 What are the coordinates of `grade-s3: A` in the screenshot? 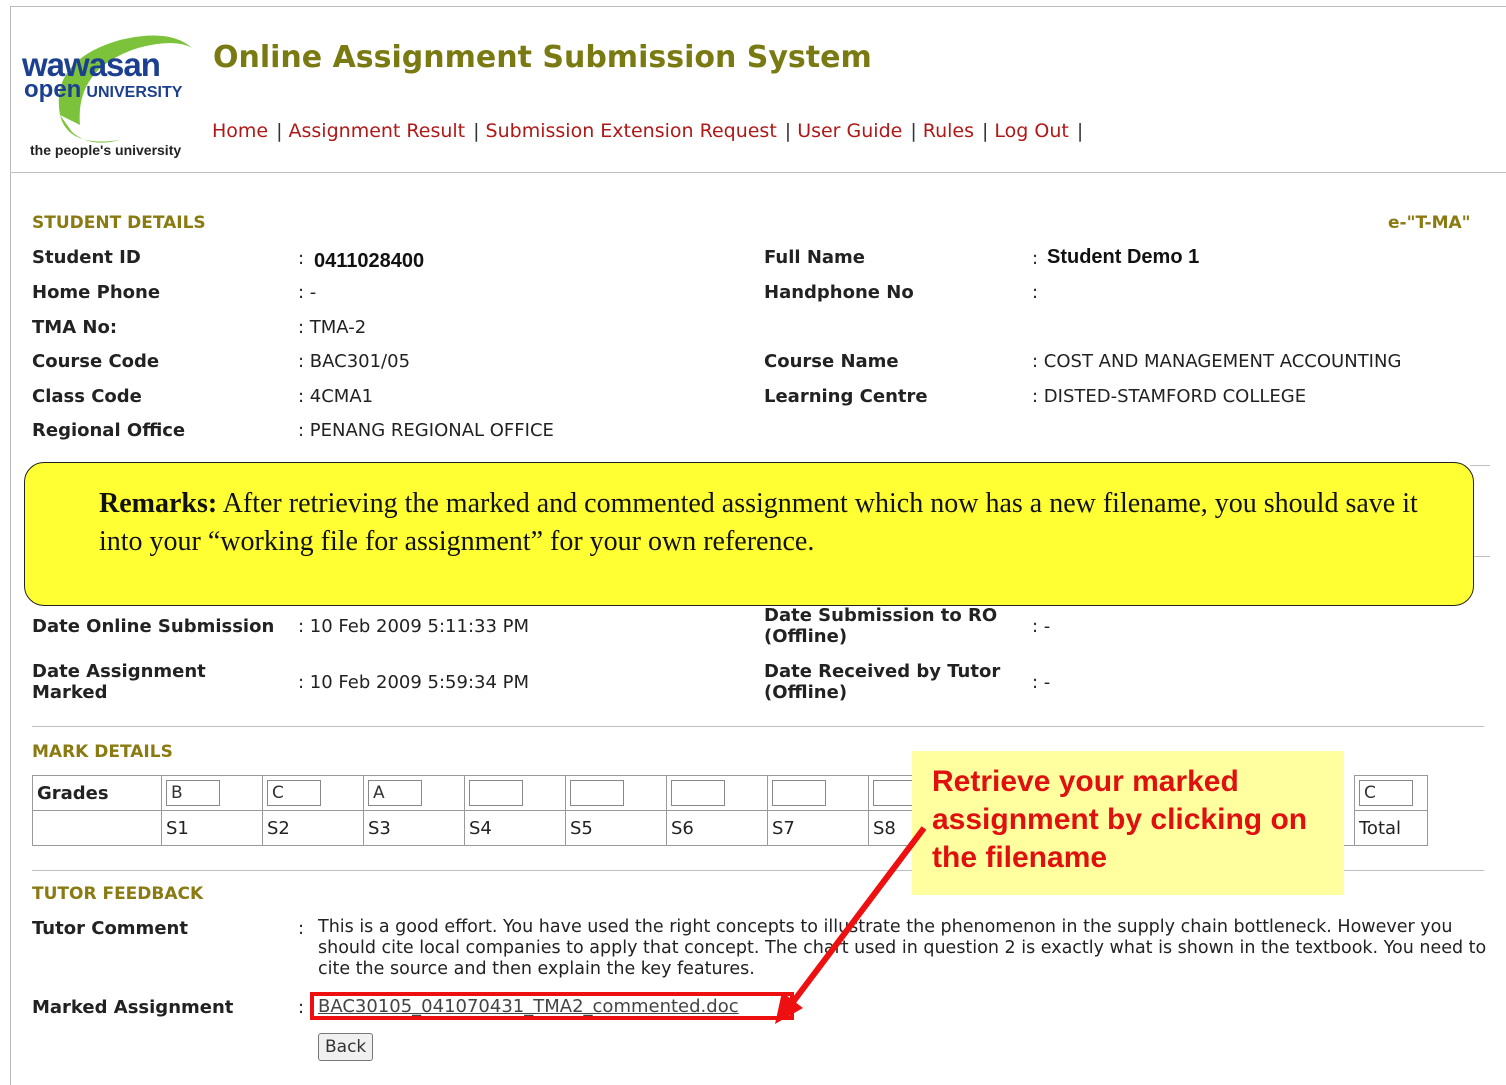 It's located at (395, 793).